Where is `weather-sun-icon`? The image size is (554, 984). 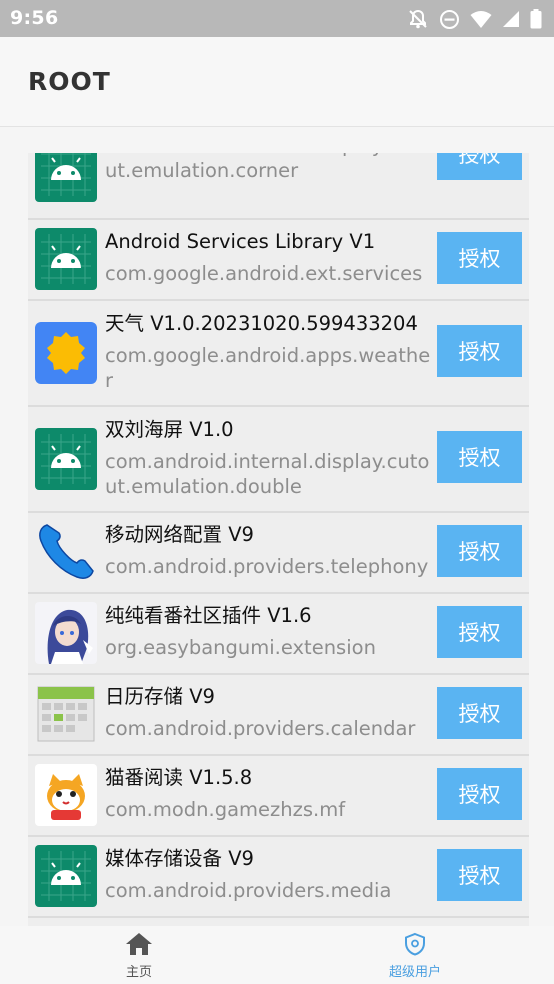
weather-sun-icon is located at coordinates (66, 353).